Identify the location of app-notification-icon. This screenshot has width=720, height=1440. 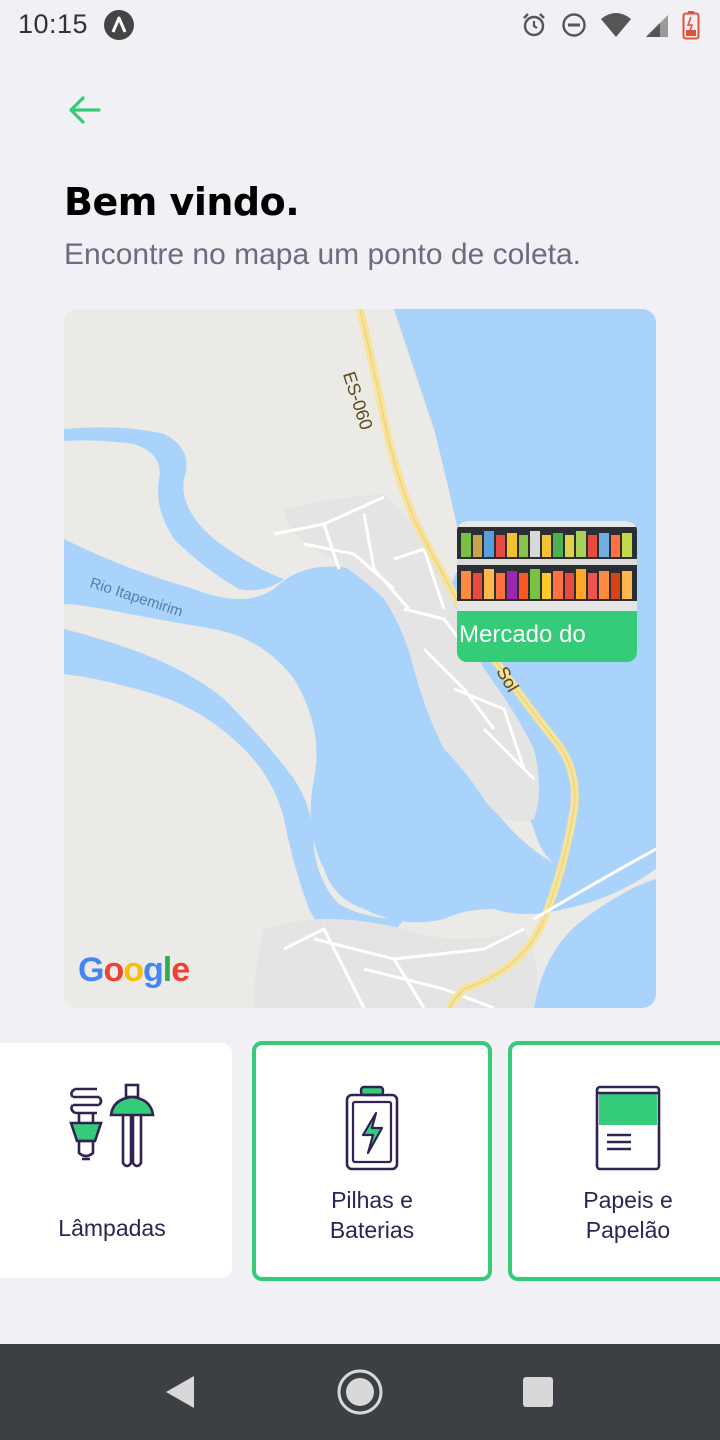
(119, 25).